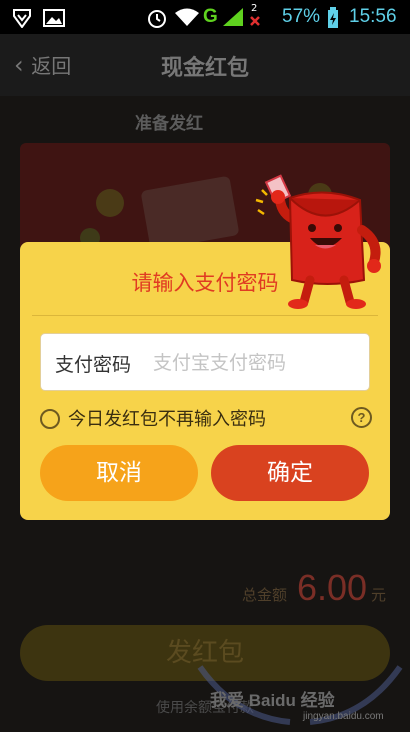 The height and width of the screenshot is (732, 410). Describe the element at coordinates (167, 418) in the screenshot. I see `remember-label: 今日发红包不再输入密码` at that location.